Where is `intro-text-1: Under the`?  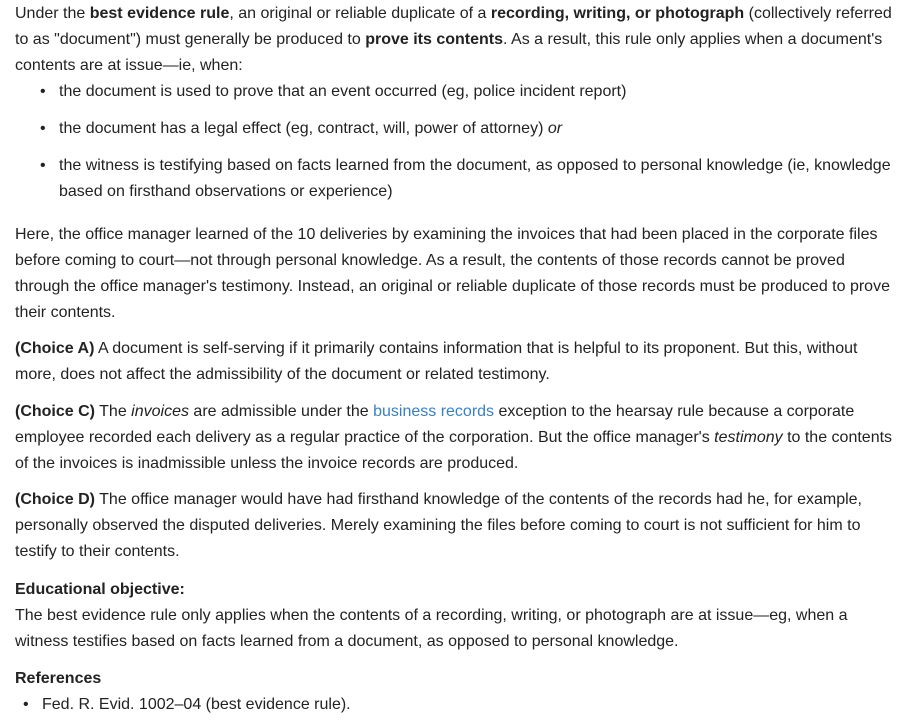 intro-text-1: Under the is located at coordinates (52, 13).